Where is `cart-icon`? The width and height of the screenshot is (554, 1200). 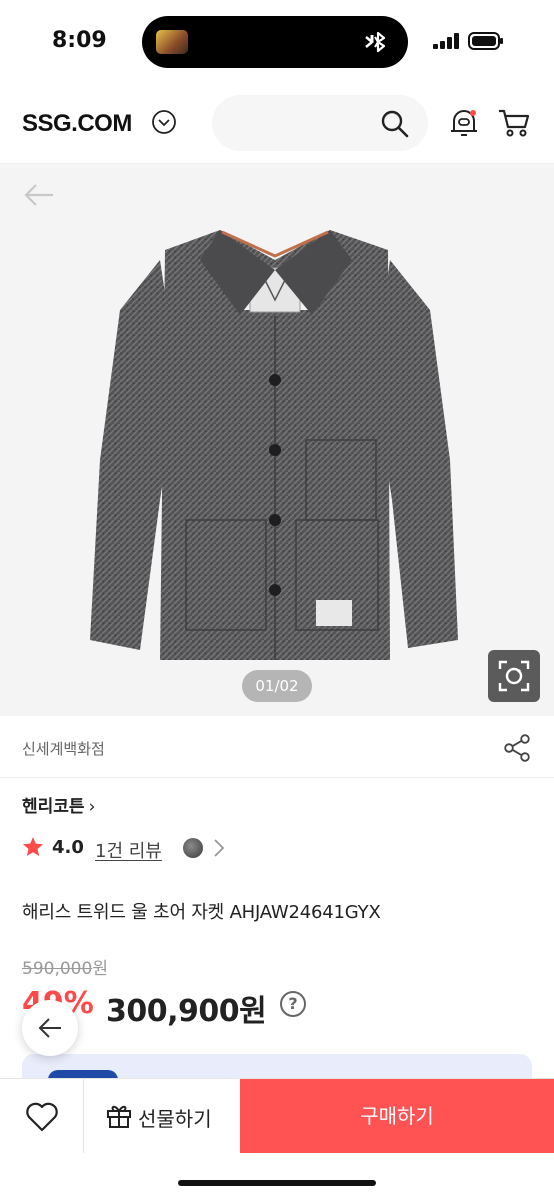
cart-icon is located at coordinates (514, 123).